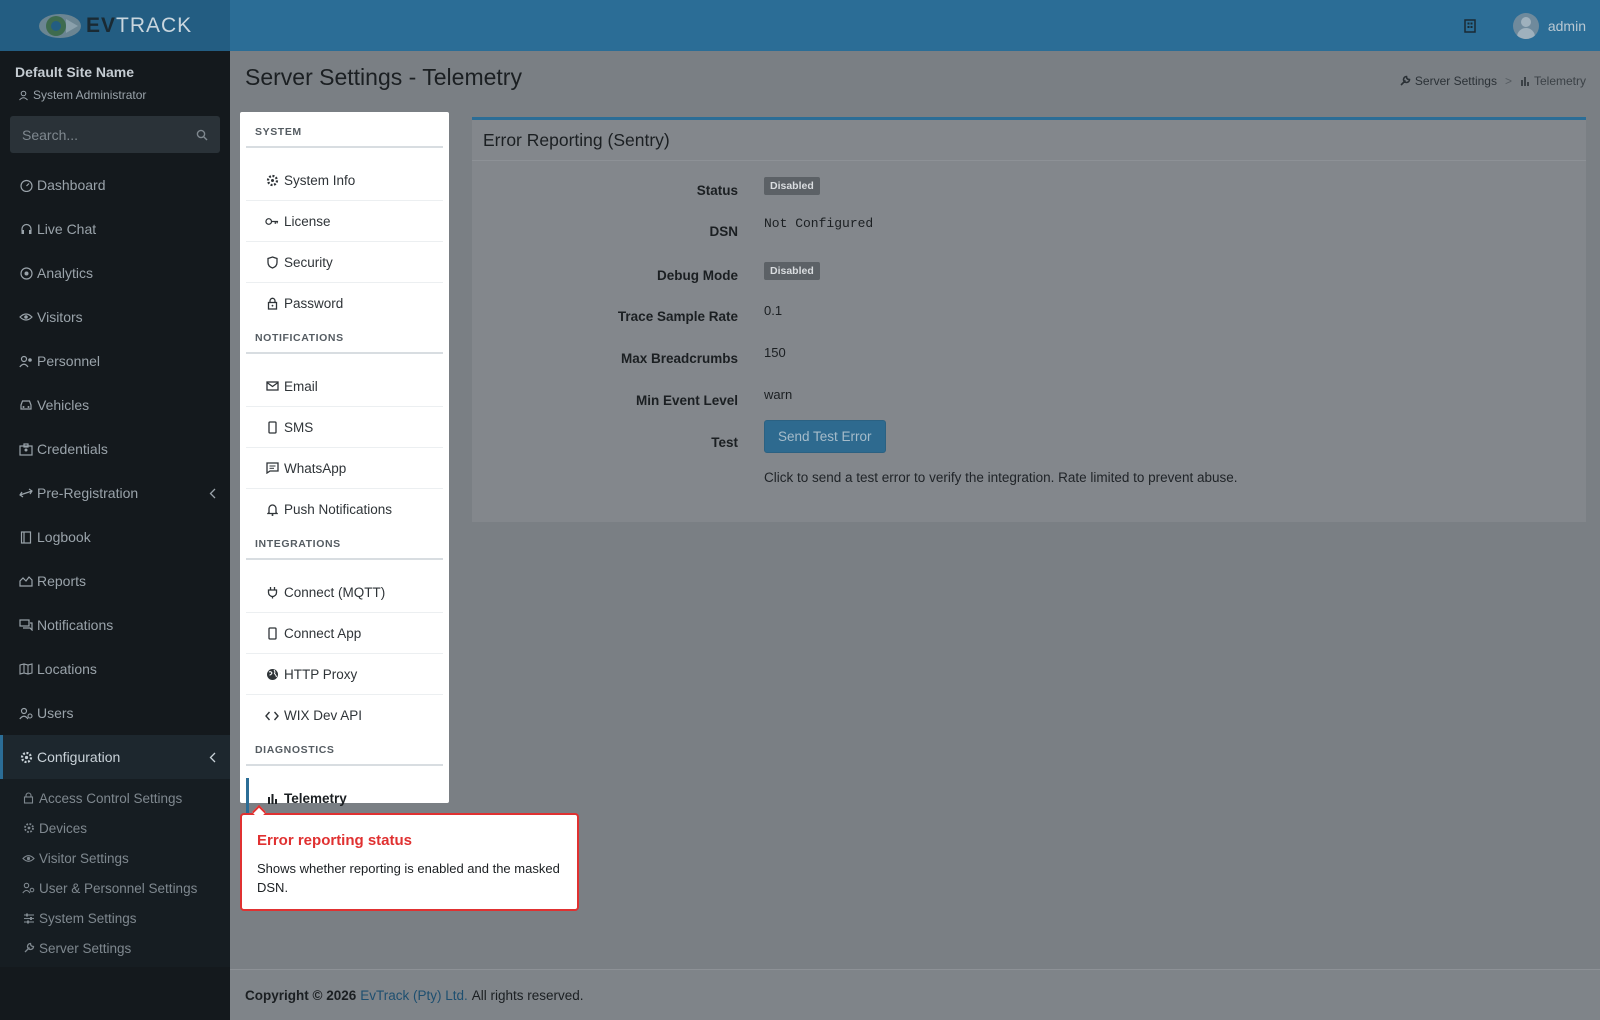 The width and height of the screenshot is (1600, 1020). I want to click on menu-item-email: Email, so click(344, 386).